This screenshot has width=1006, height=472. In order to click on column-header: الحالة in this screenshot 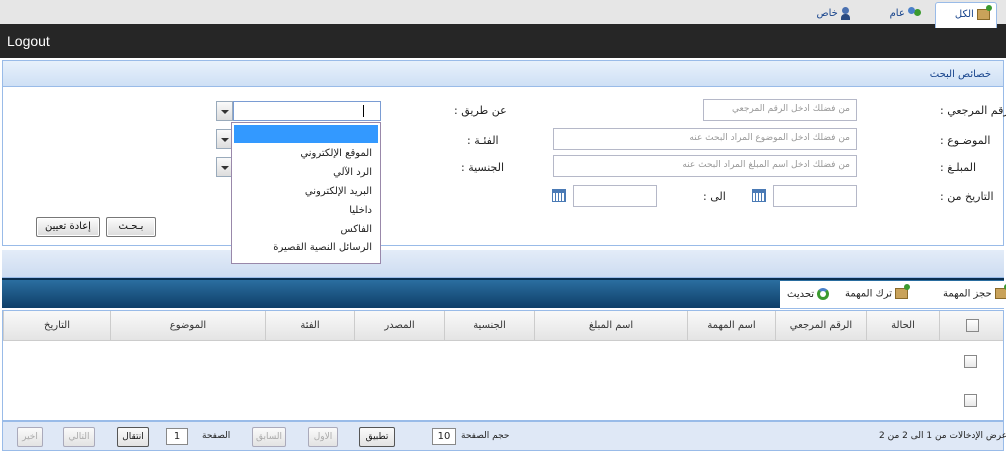, I will do `click(902, 326)`.